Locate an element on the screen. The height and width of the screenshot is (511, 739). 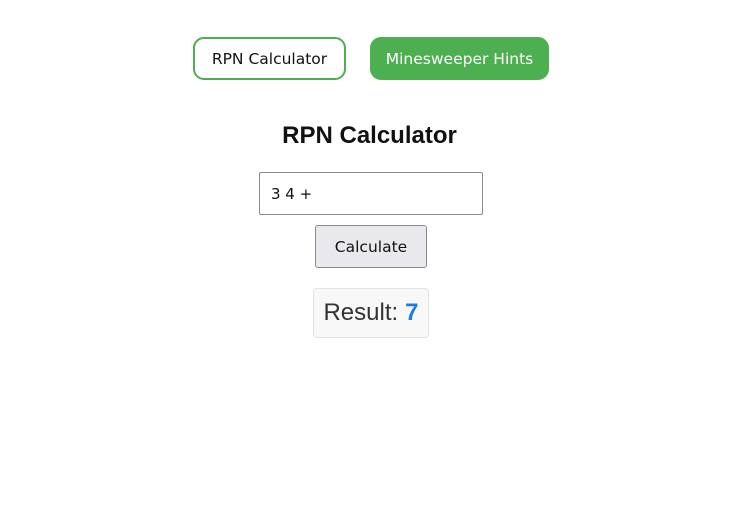
tab-bar: RPN Calculator Minesweeper Hints is located at coordinates (369, 58).